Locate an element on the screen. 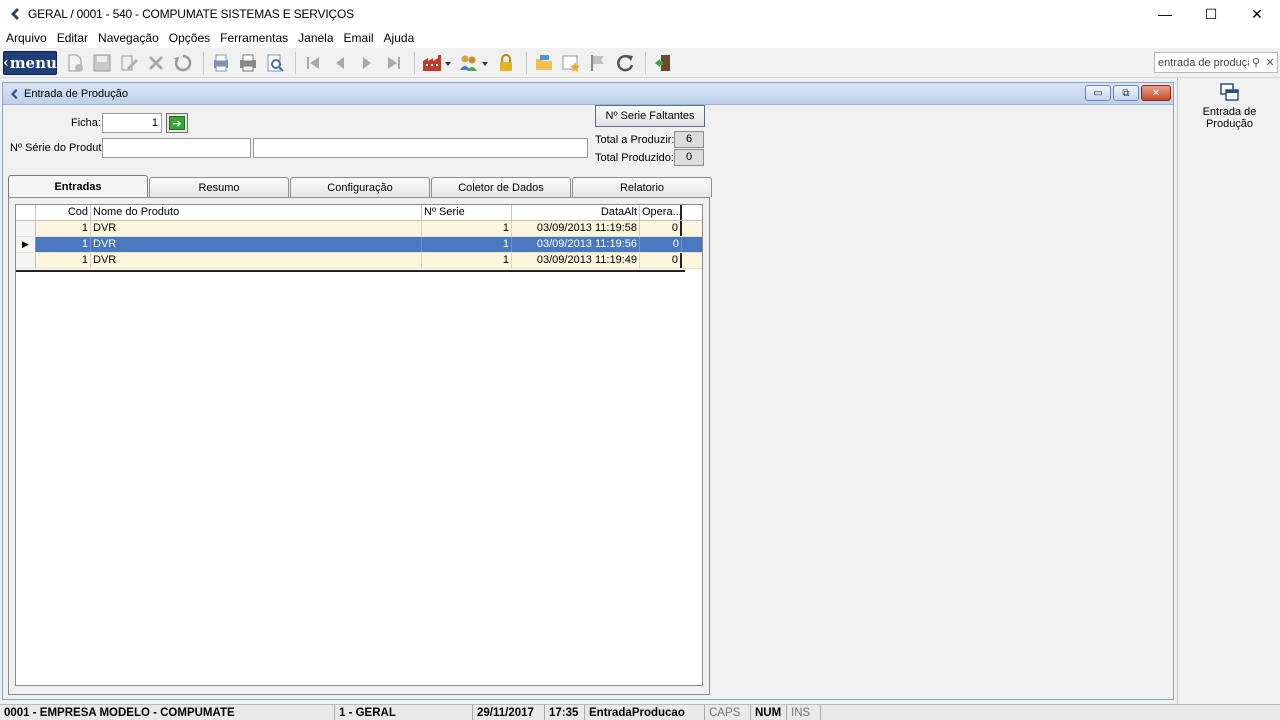  minimize-button: — is located at coordinates (1165, 14).